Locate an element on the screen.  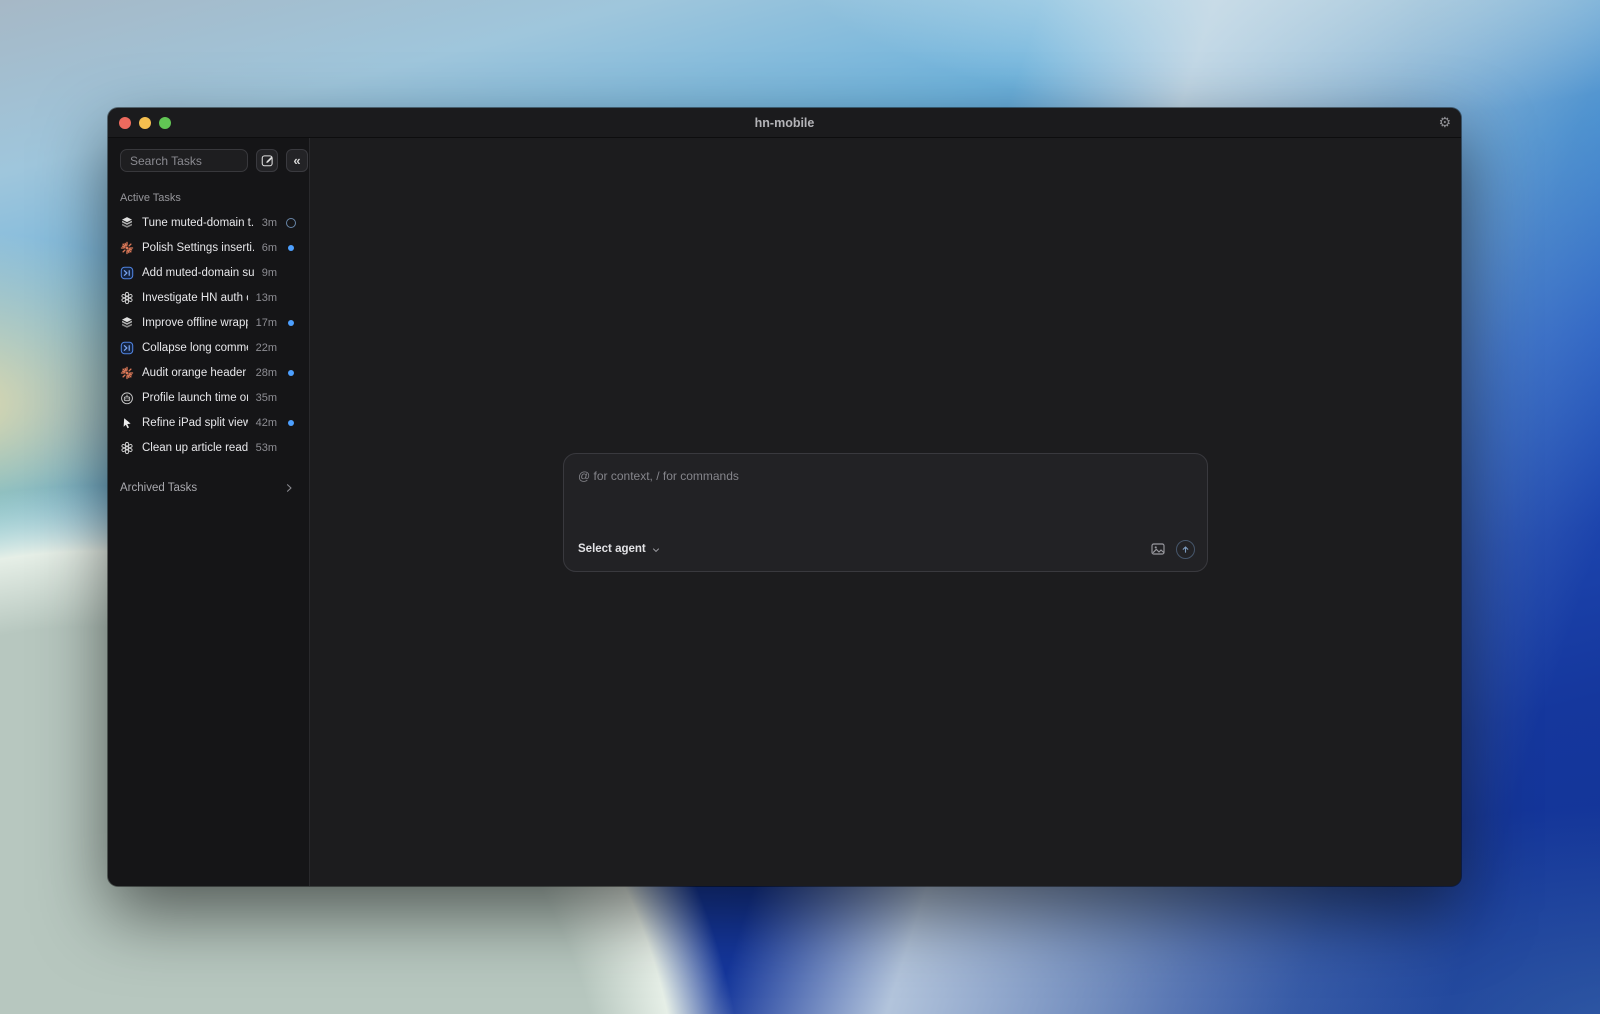
task-list-item: Audit orange header c... 28m is located at coordinates (208, 372).